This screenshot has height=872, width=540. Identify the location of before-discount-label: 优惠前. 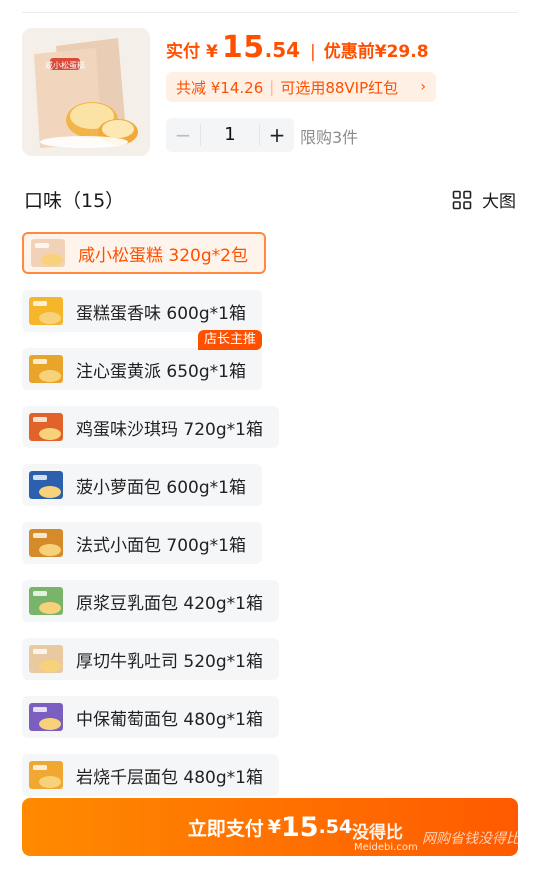
(349, 52).